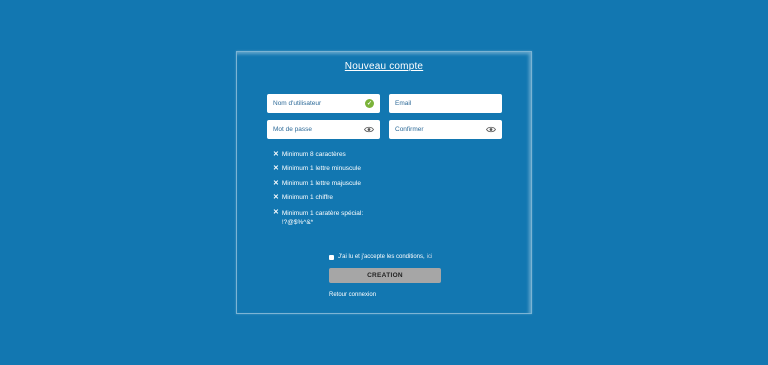 This screenshot has width=768, height=365. I want to click on email-input, so click(445, 103).